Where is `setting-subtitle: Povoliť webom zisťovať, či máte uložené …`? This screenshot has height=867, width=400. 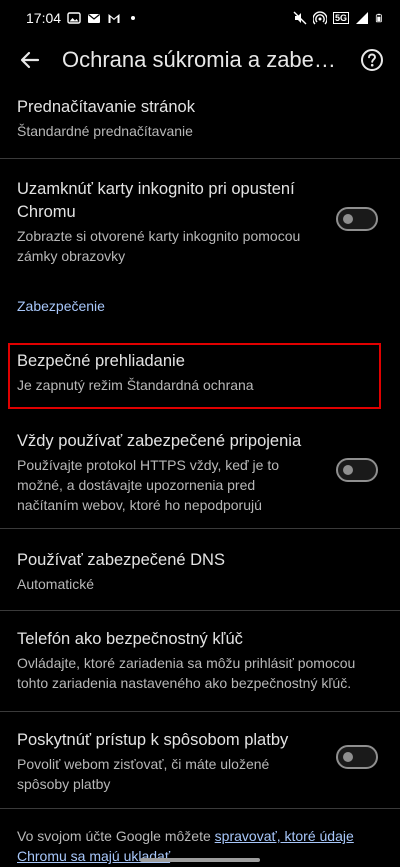
setting-subtitle: Povoliť webom zisťovať, či máte uložené … is located at coordinates (143, 774).